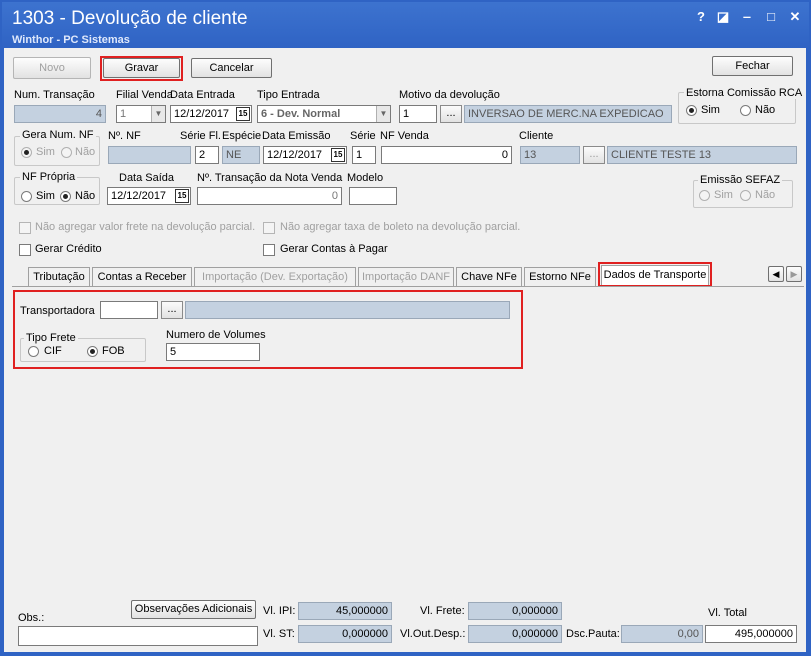 This screenshot has width=811, height=656. What do you see at coordinates (345, 634) in the screenshot?
I see `vl-st-field: 0,000000` at bounding box center [345, 634].